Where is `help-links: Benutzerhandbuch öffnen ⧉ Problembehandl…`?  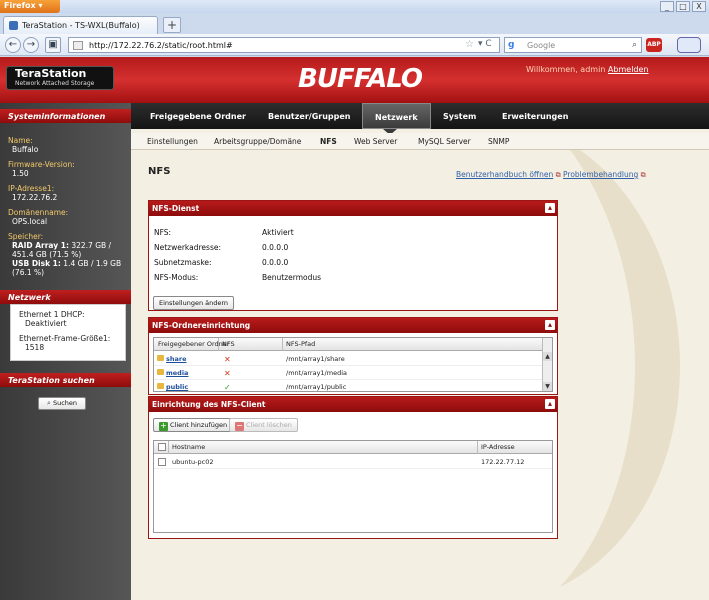
help-links: Benutzerhandbuch öffnen ⧉ Problembehandl… is located at coordinates (551, 175).